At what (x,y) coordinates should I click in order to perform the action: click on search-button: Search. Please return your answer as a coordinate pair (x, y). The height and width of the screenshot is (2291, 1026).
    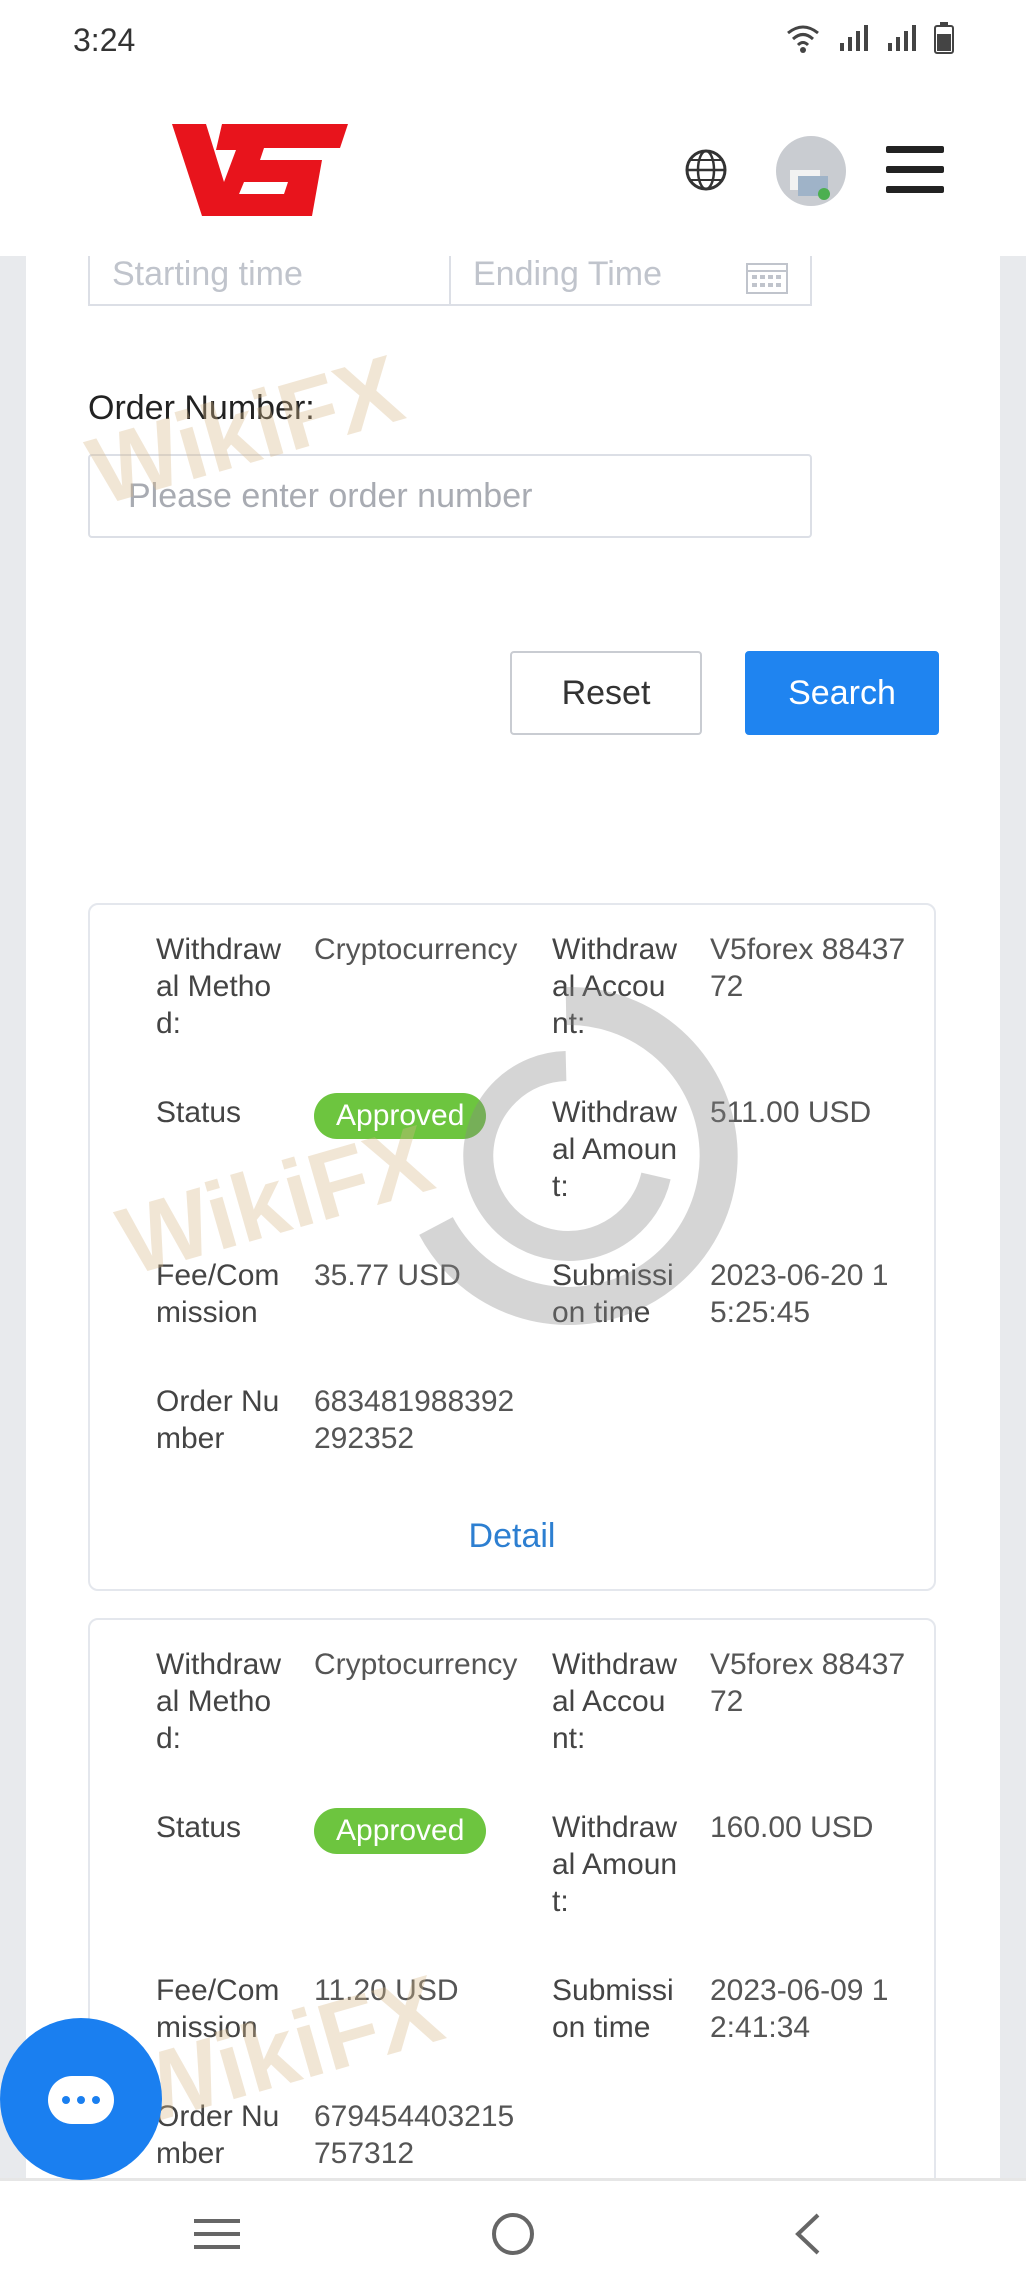
    Looking at the image, I should click on (842, 693).